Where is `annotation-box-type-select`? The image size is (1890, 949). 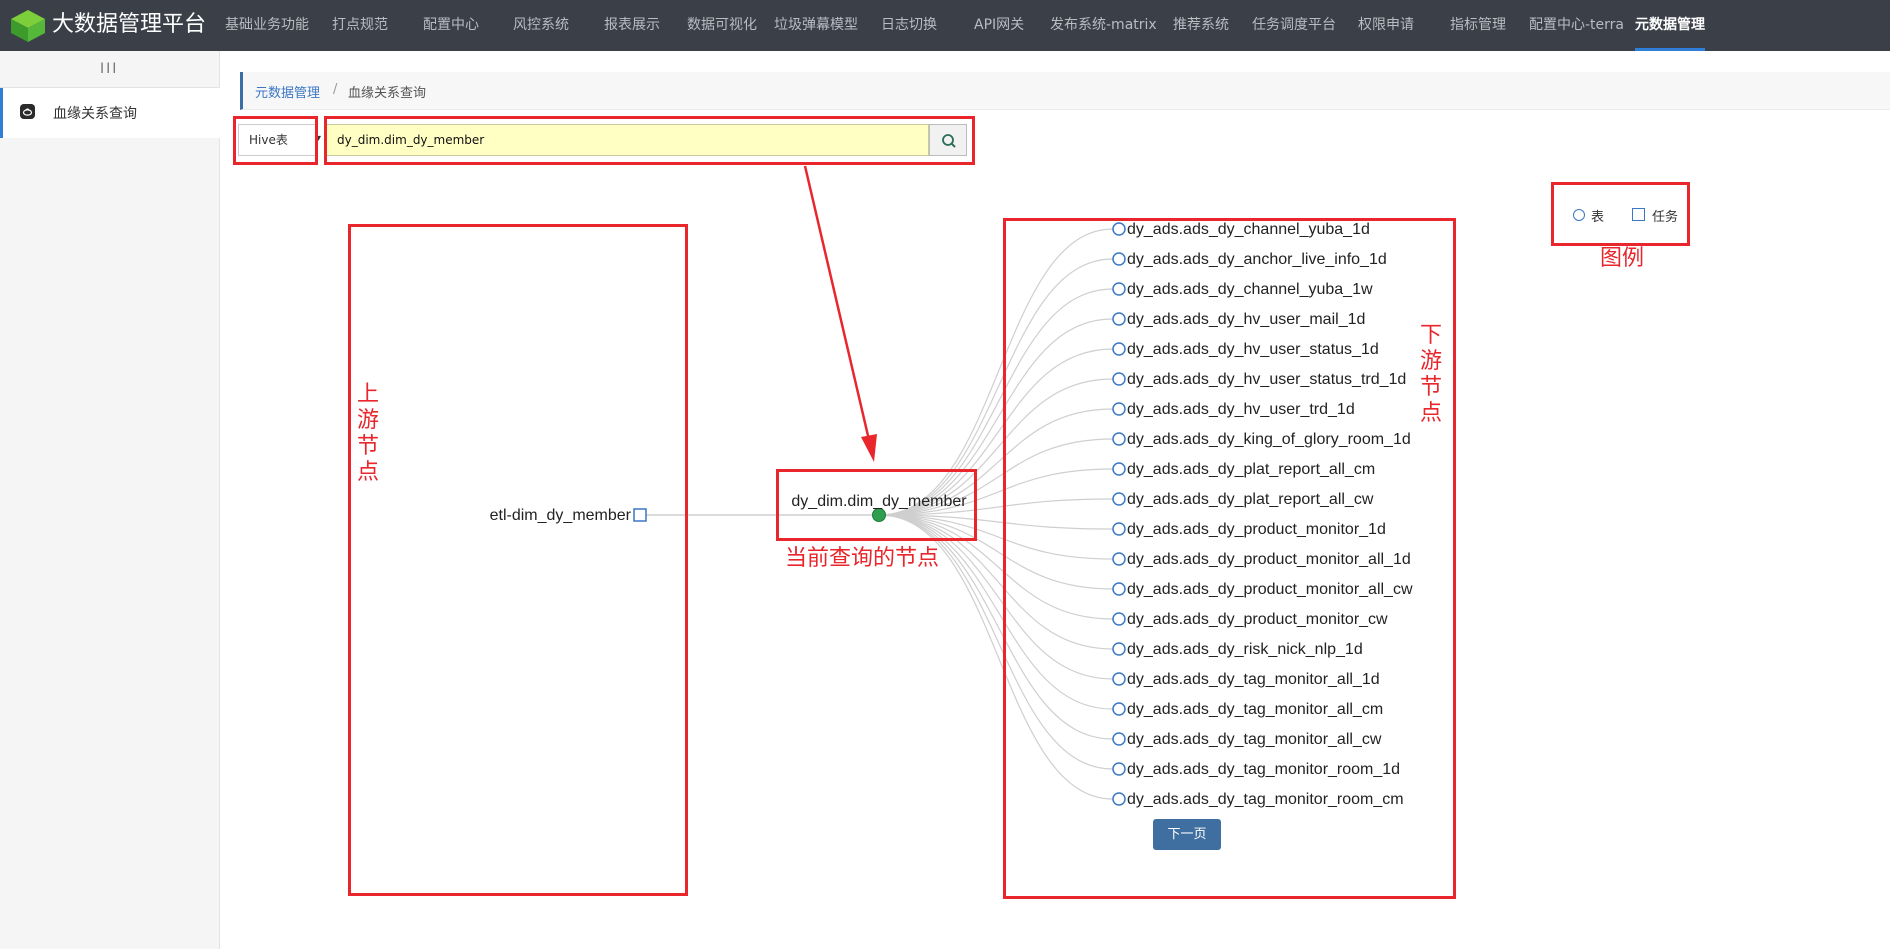 annotation-box-type-select is located at coordinates (275, 140).